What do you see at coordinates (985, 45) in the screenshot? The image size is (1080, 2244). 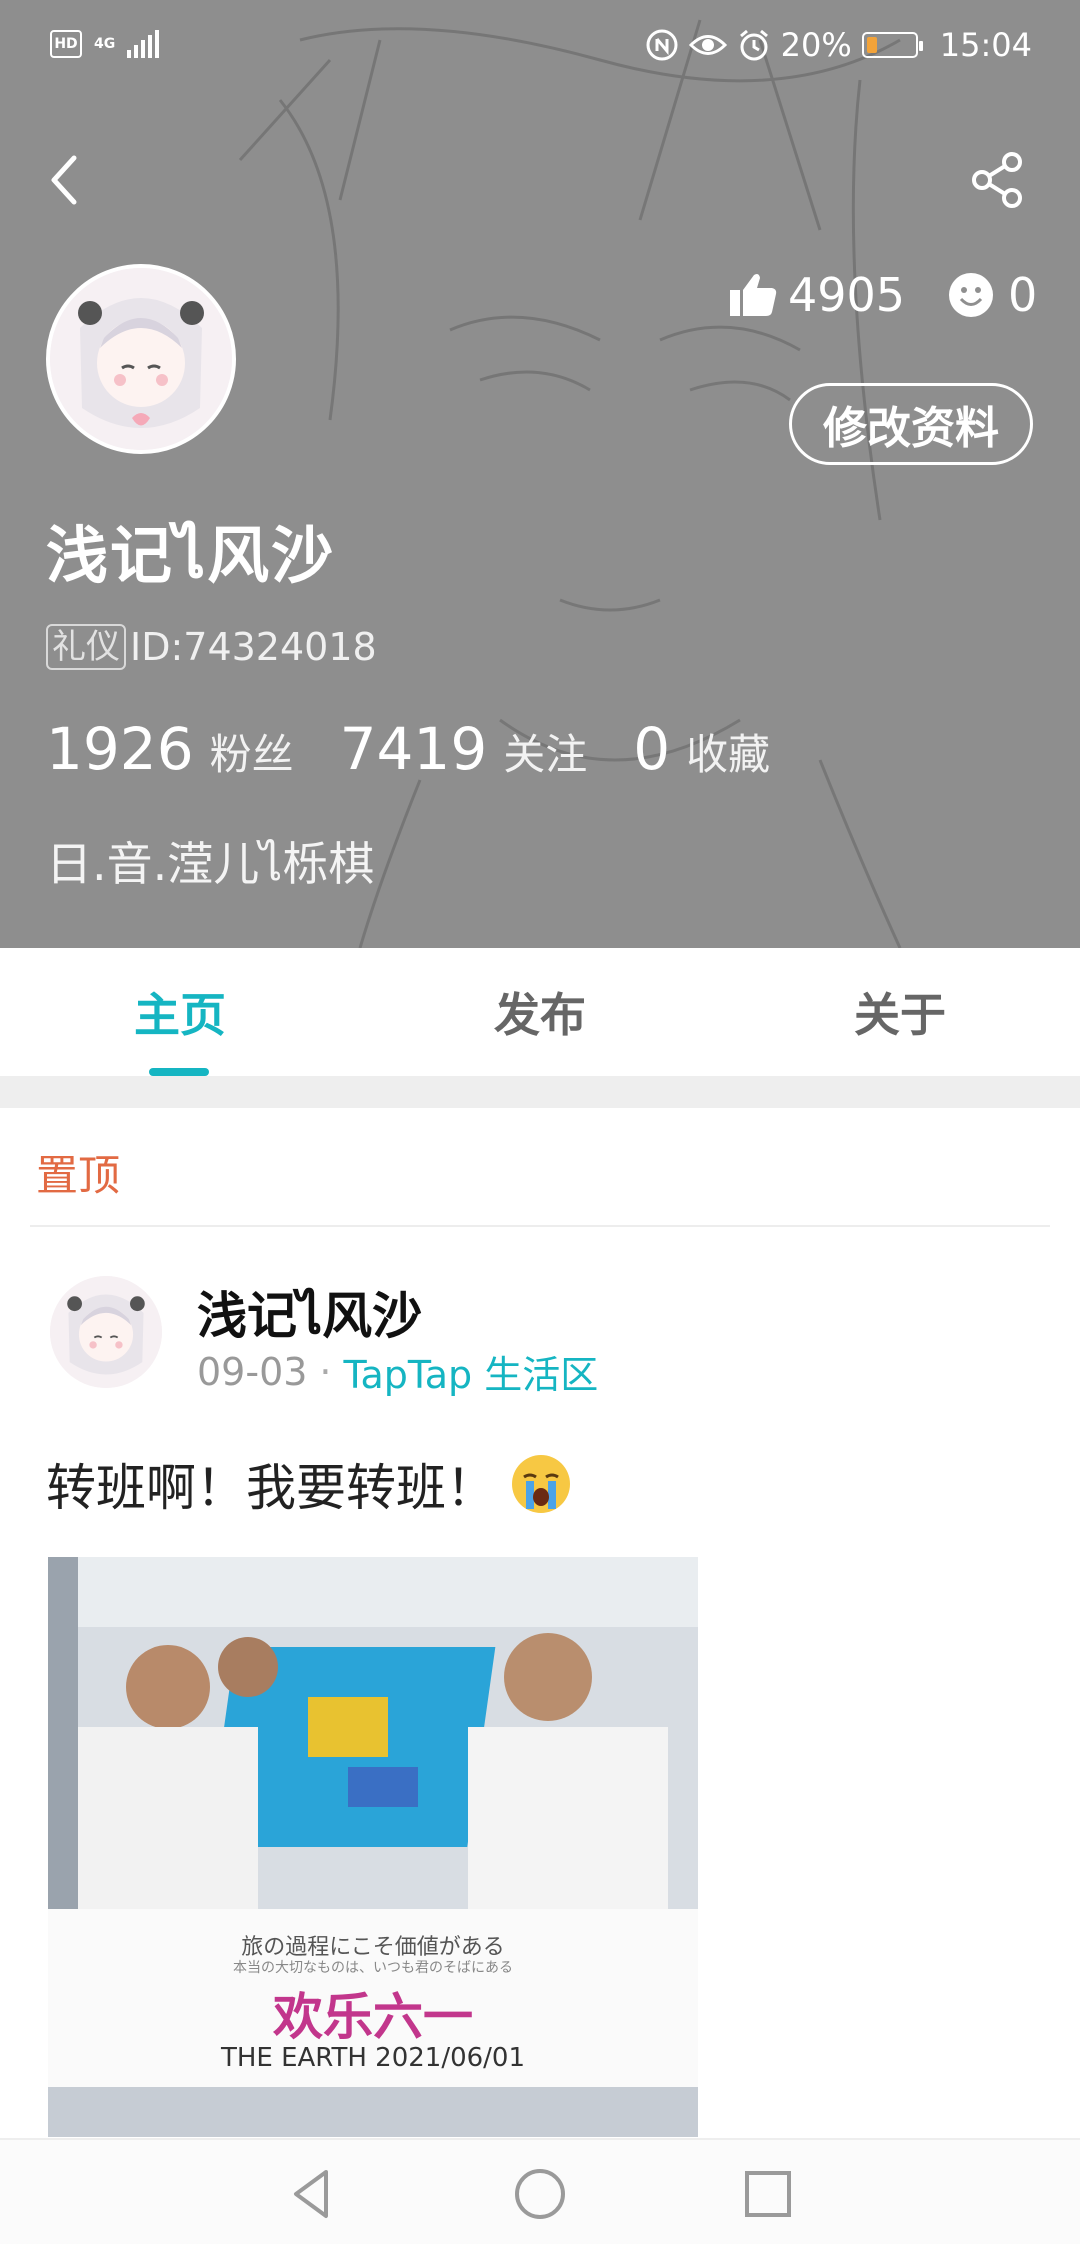 I see `clock: 15:04` at bounding box center [985, 45].